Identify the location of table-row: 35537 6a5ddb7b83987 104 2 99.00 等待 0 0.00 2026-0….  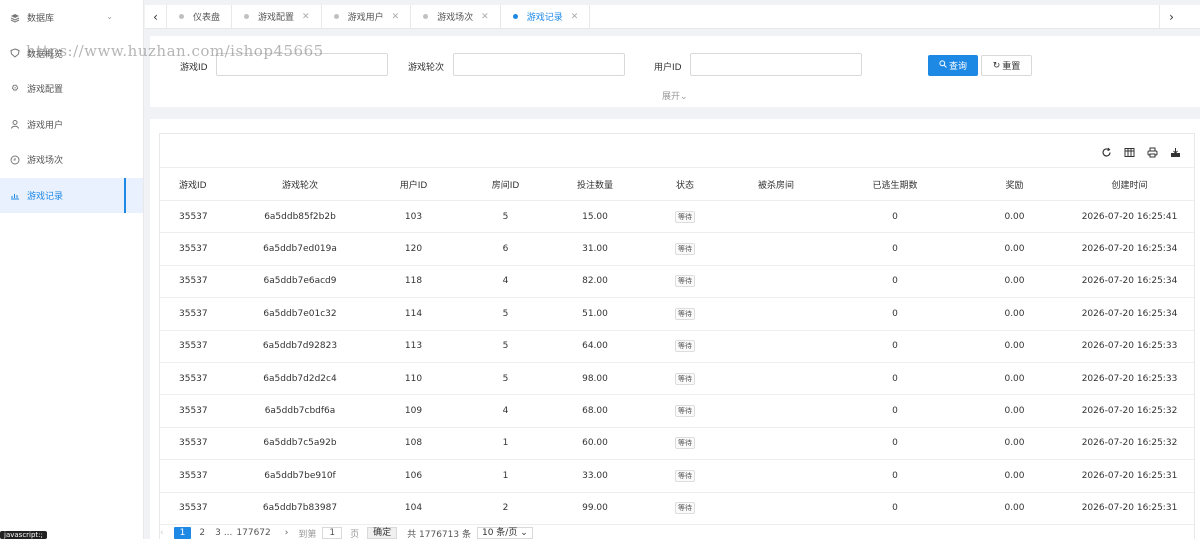
(677, 508).